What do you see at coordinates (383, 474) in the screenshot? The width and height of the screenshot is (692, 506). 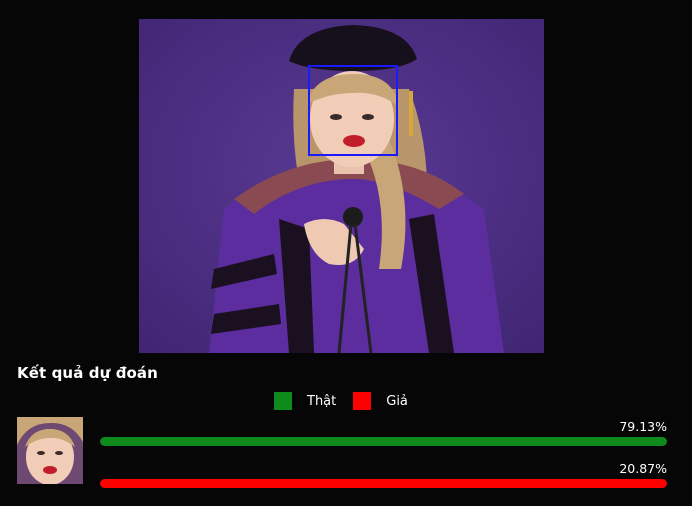 I see `prediction-fake: 20.87%` at bounding box center [383, 474].